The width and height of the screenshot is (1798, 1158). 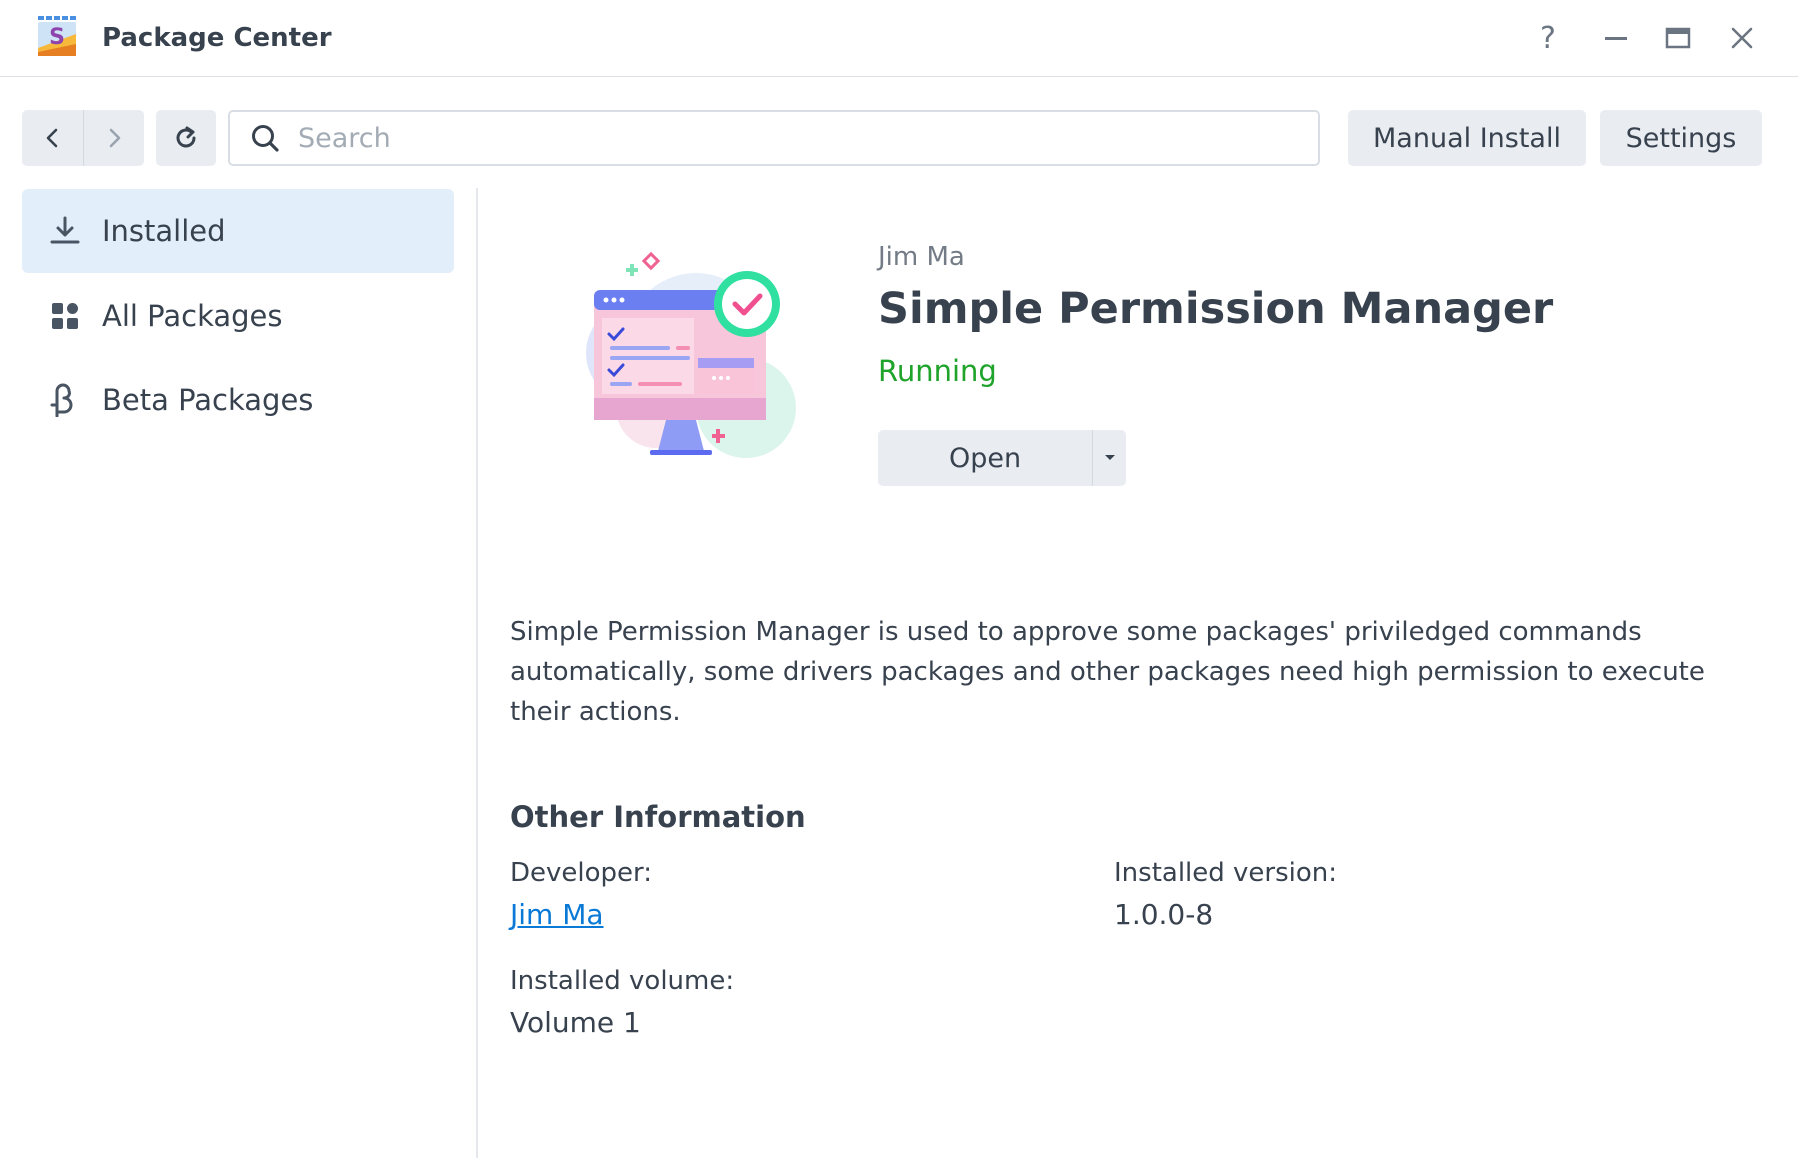 I want to click on installed-volume-value: Volume 1, so click(x=575, y=1022).